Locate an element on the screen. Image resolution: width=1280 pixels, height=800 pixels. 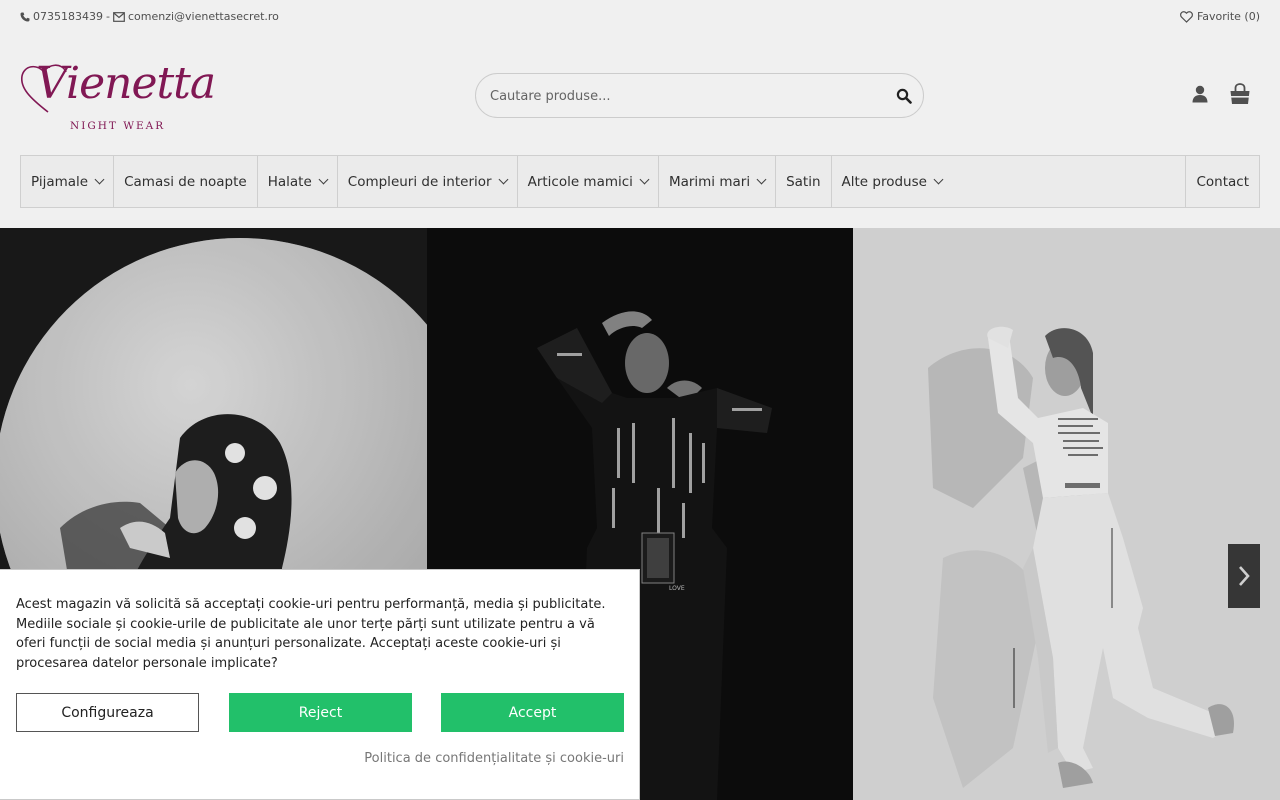
nav-item-pijamale: Pijamale is located at coordinates (68, 181).